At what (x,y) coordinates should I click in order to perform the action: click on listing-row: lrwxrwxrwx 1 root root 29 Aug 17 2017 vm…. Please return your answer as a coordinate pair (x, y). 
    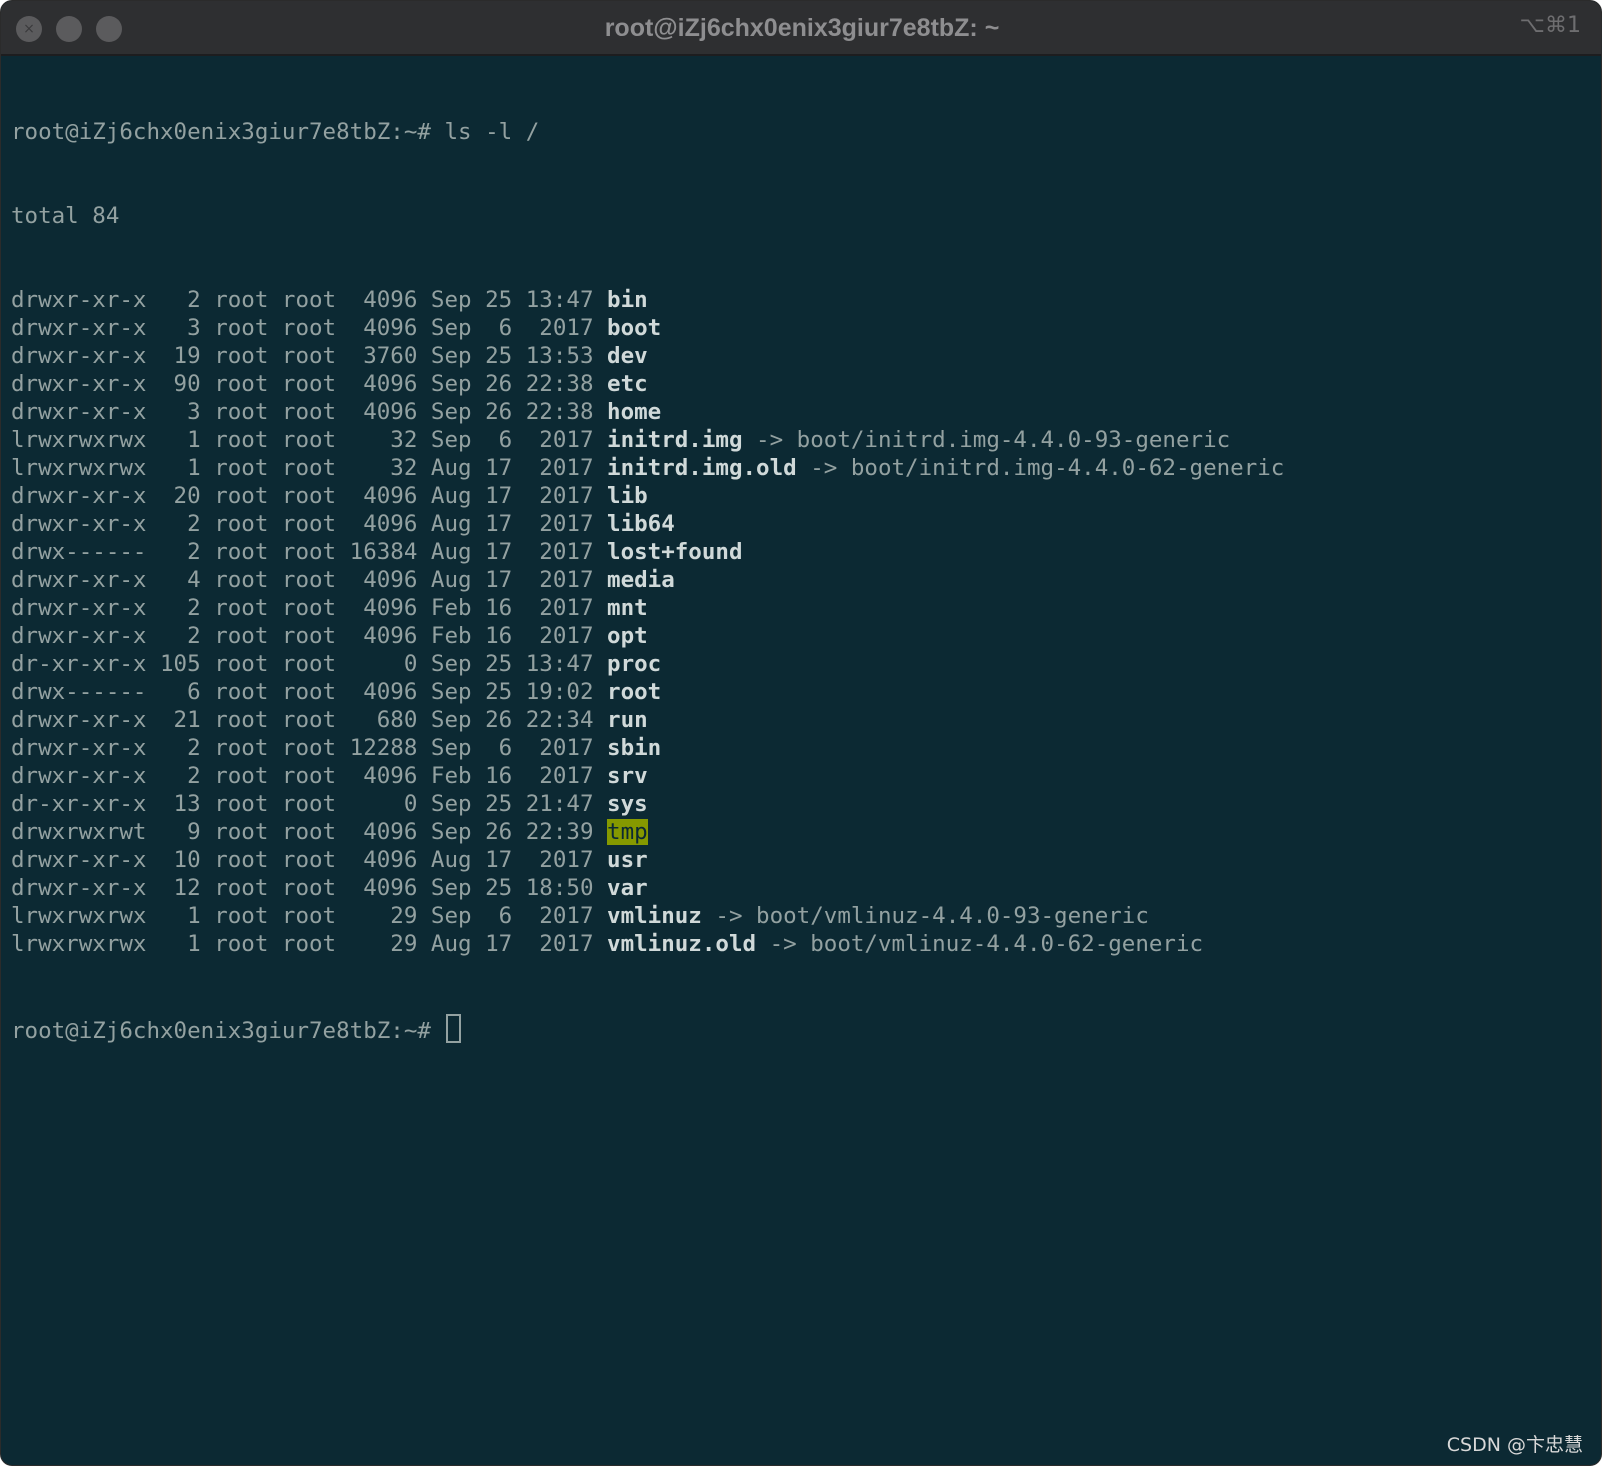
    Looking at the image, I should click on (801, 944).